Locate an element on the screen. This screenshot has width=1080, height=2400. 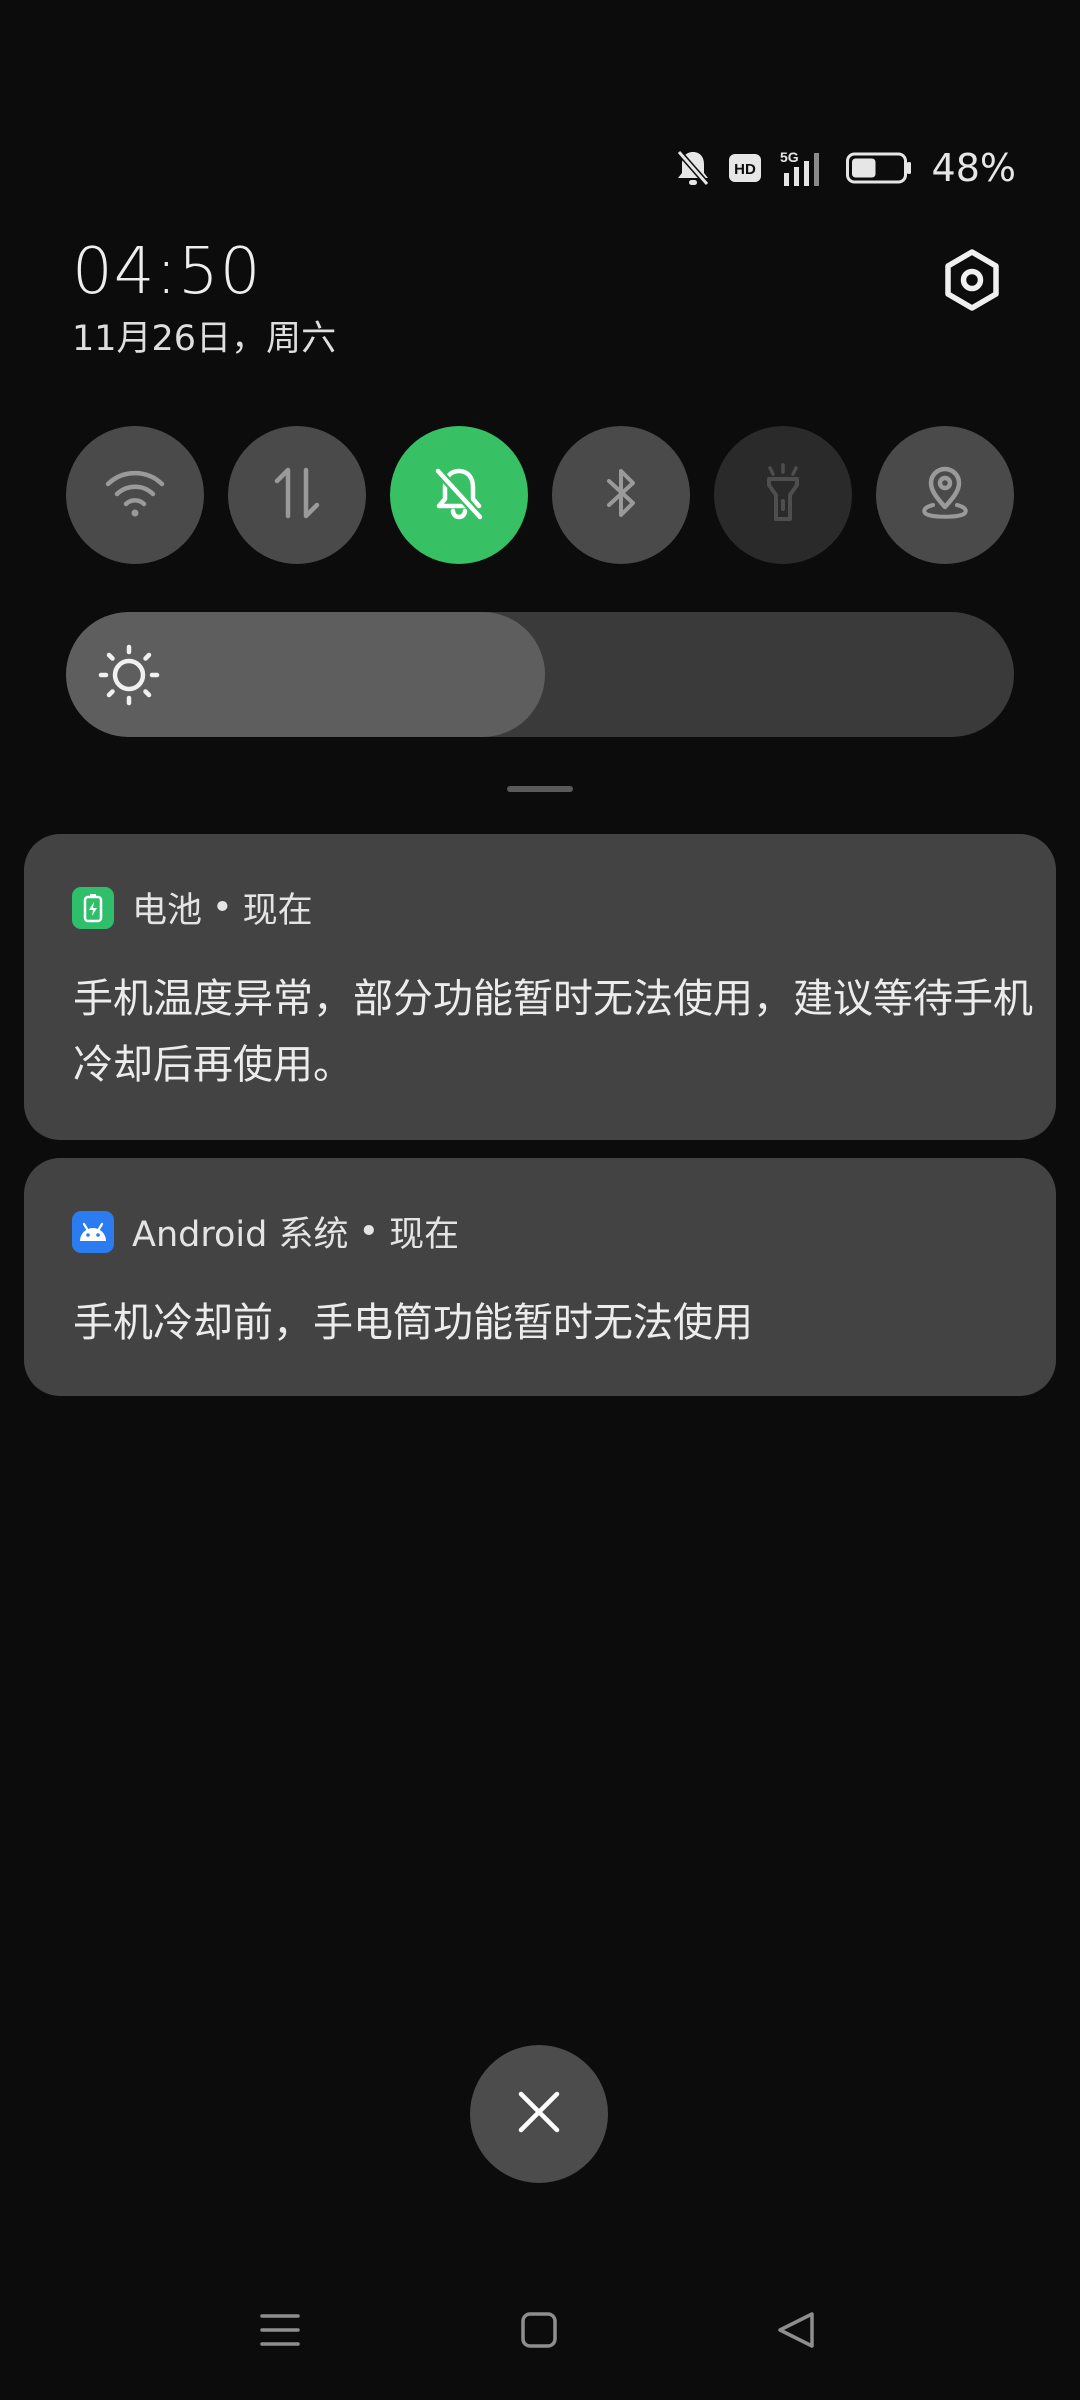
clear-notifications-button is located at coordinates (539, 2114).